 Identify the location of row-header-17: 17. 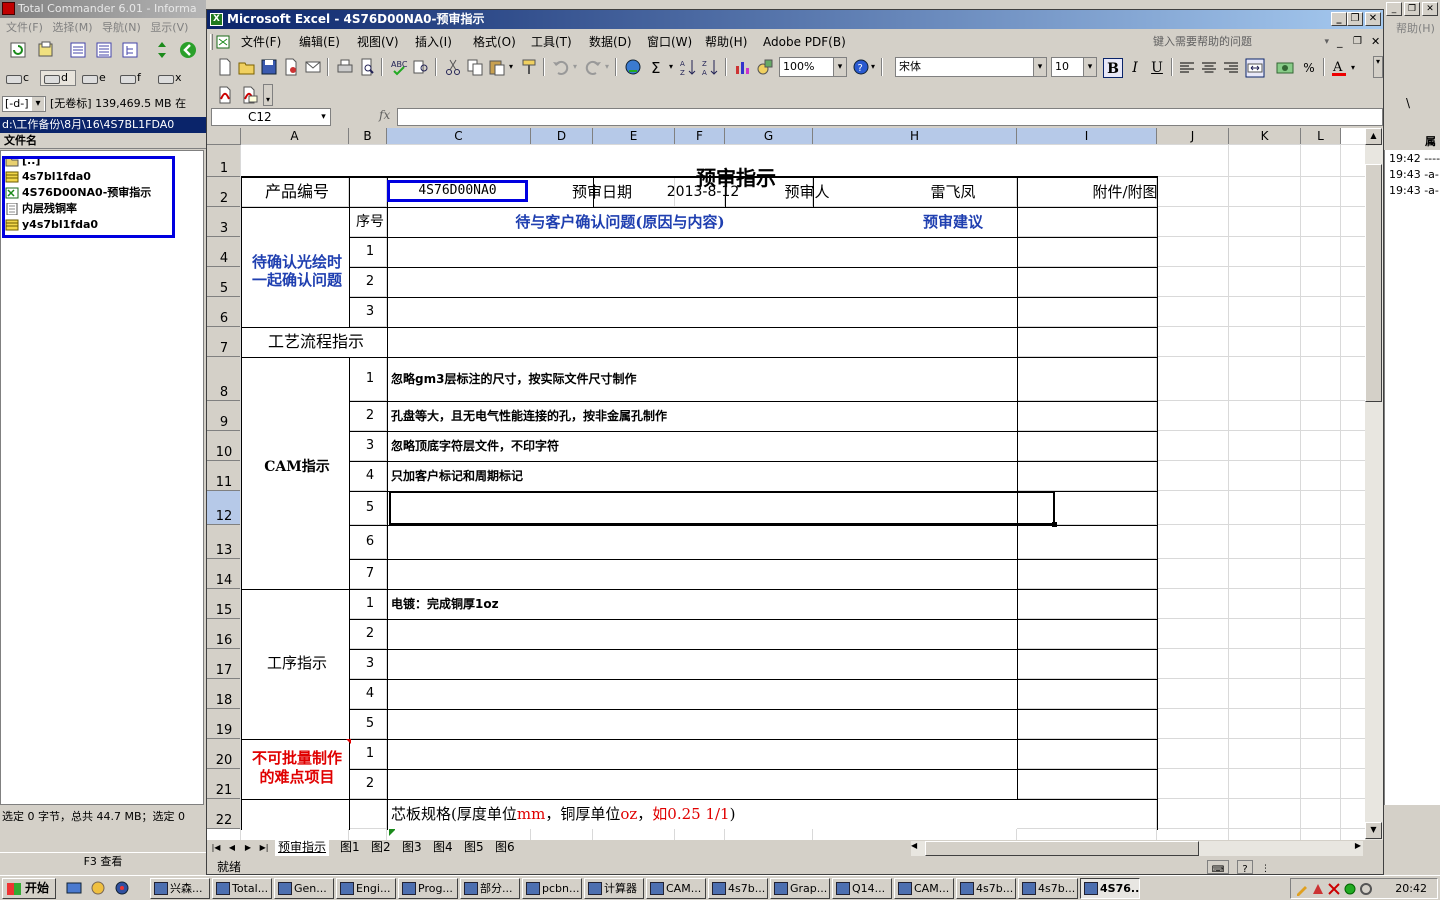
(224, 664).